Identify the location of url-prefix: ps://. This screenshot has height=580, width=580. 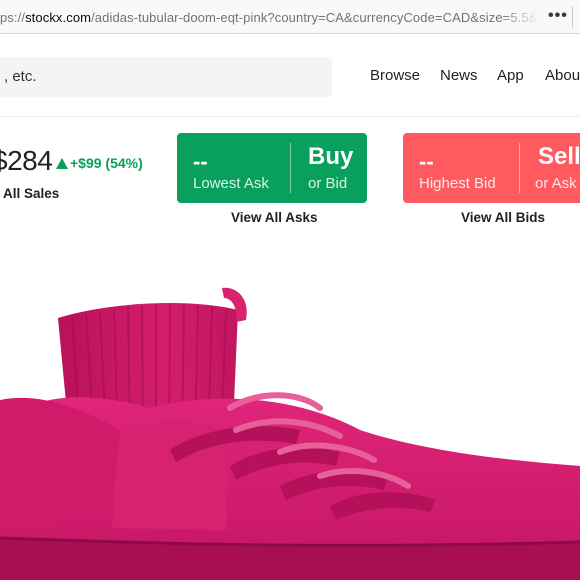
(13, 17).